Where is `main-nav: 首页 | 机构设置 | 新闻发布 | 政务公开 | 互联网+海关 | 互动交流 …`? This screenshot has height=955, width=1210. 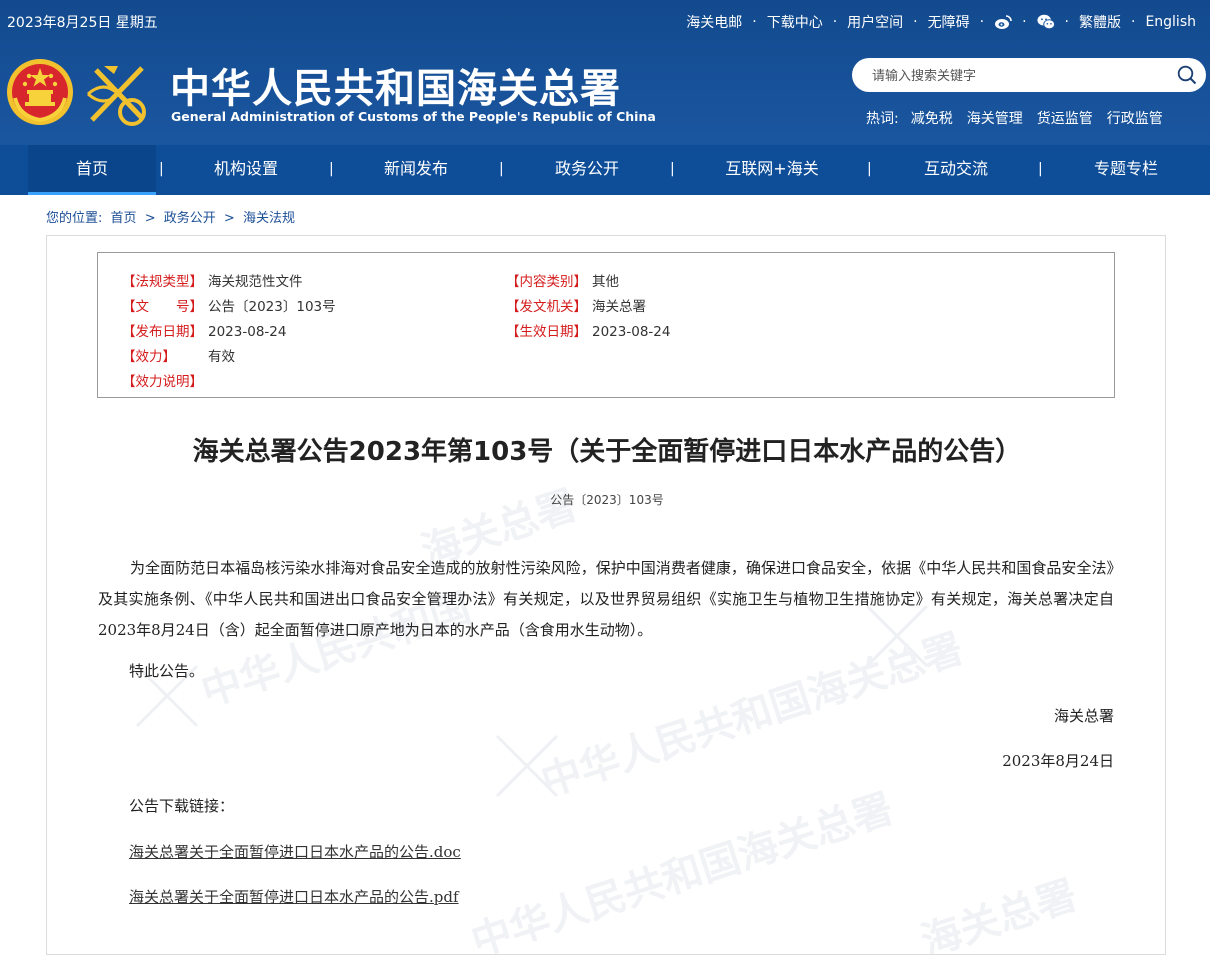 main-nav: 首页 | 机构设置 | 新闻发布 | 政务公开 | 互联网+海关 | 互动交流 … is located at coordinates (605, 170).